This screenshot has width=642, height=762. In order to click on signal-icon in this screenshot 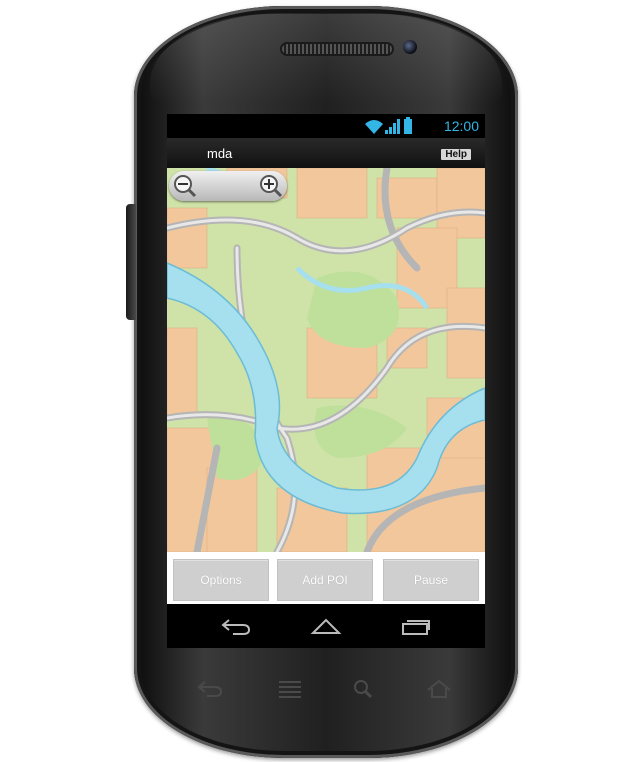, I will do `click(392, 126)`.